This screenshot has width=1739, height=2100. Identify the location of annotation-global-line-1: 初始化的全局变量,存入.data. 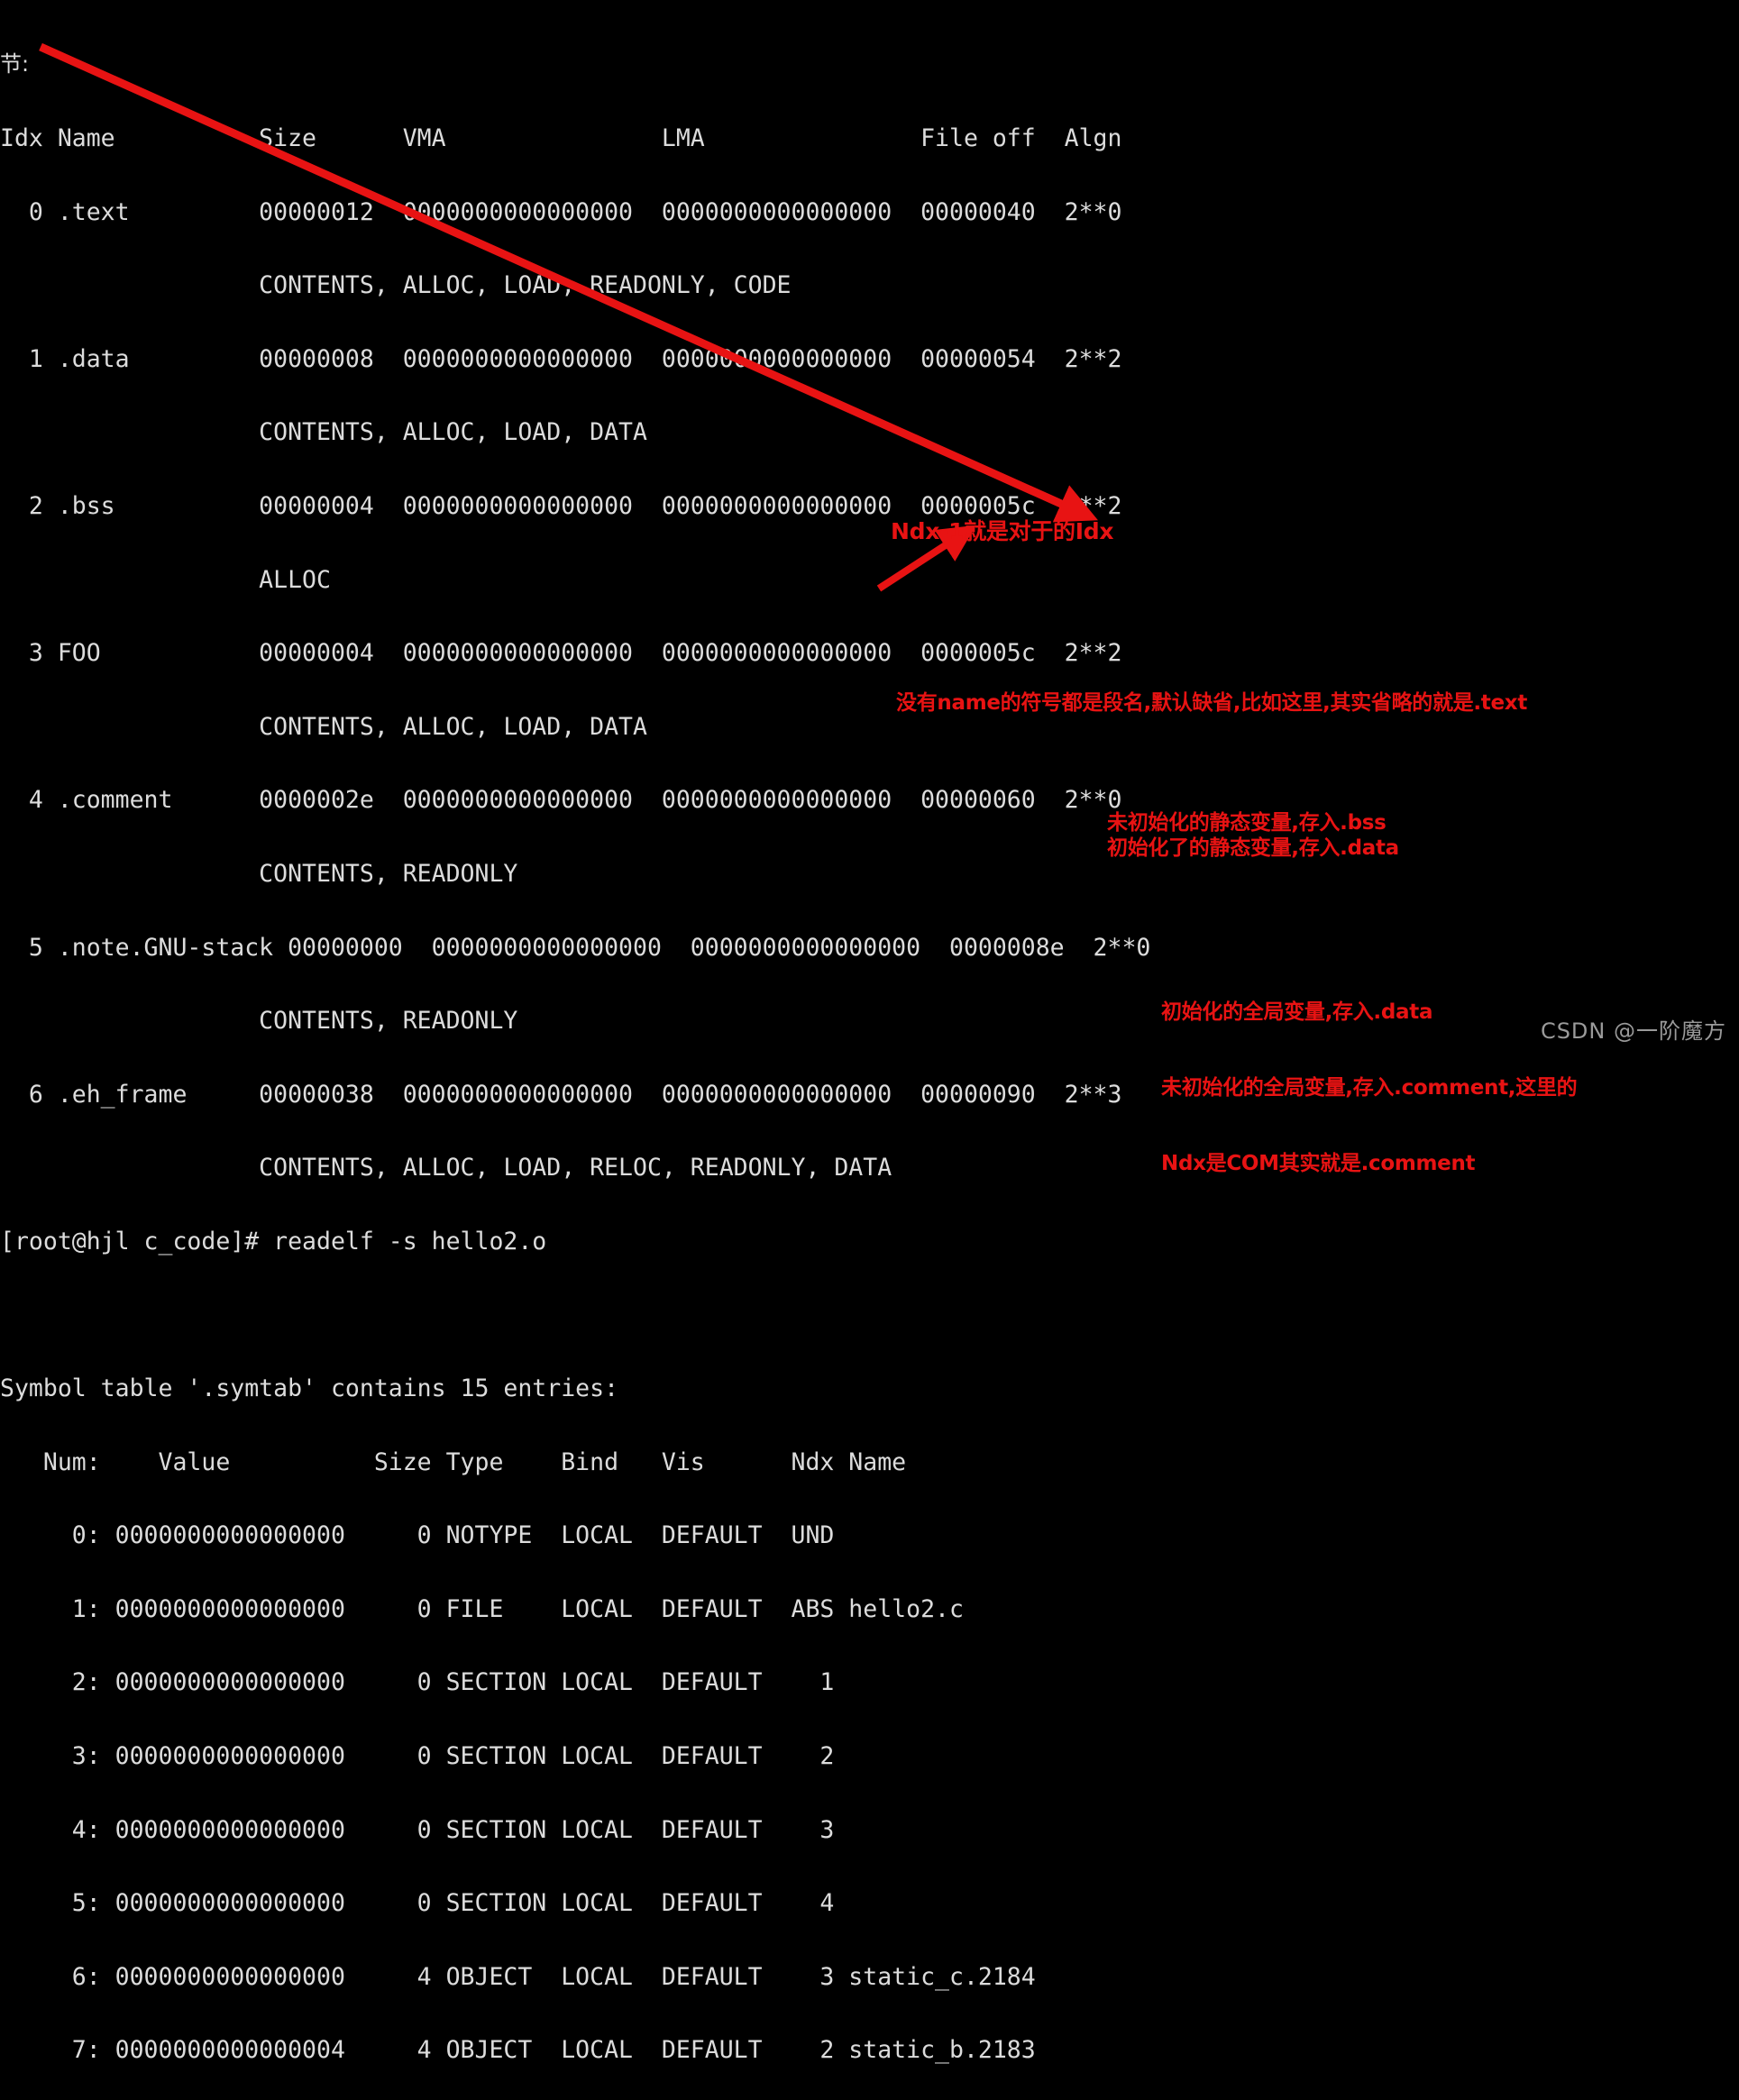
(1297, 1012).